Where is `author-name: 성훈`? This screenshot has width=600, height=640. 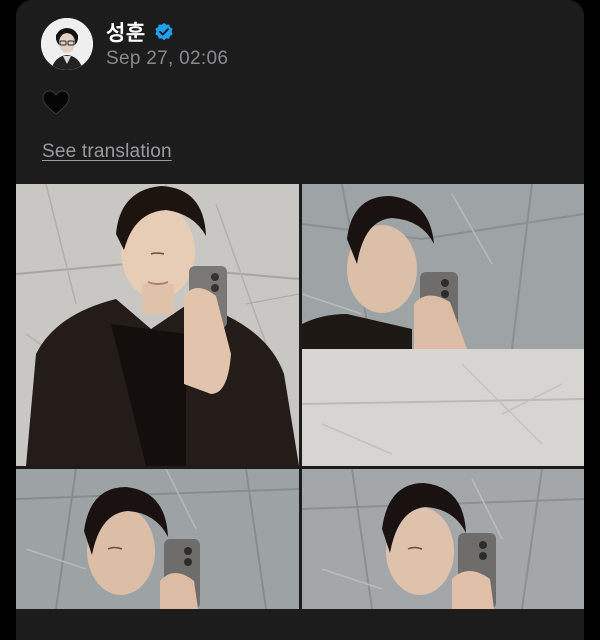 author-name: 성훈 is located at coordinates (126, 32).